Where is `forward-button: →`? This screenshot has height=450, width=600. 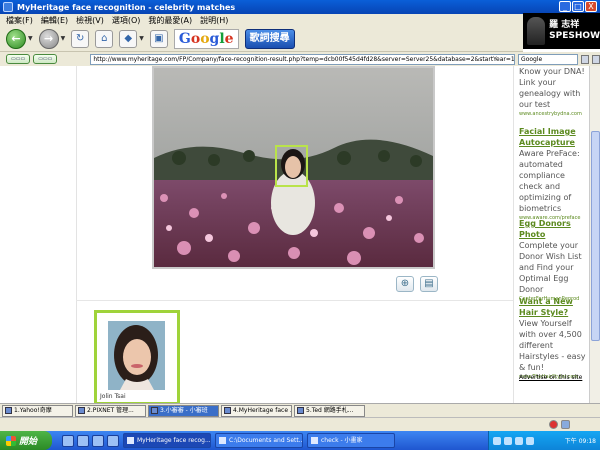 forward-button: → is located at coordinates (48, 38).